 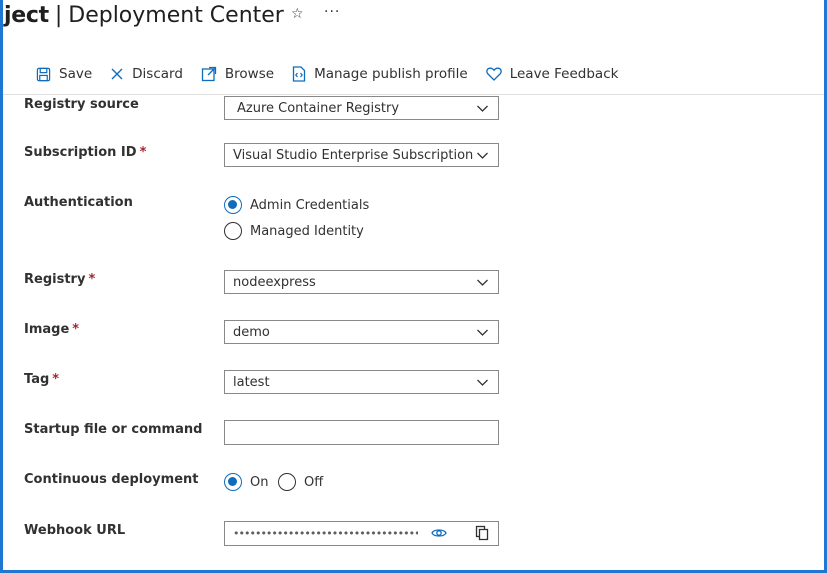 I want to click on manage-publish-profile-button: Manage publish profile, so click(x=380, y=74).